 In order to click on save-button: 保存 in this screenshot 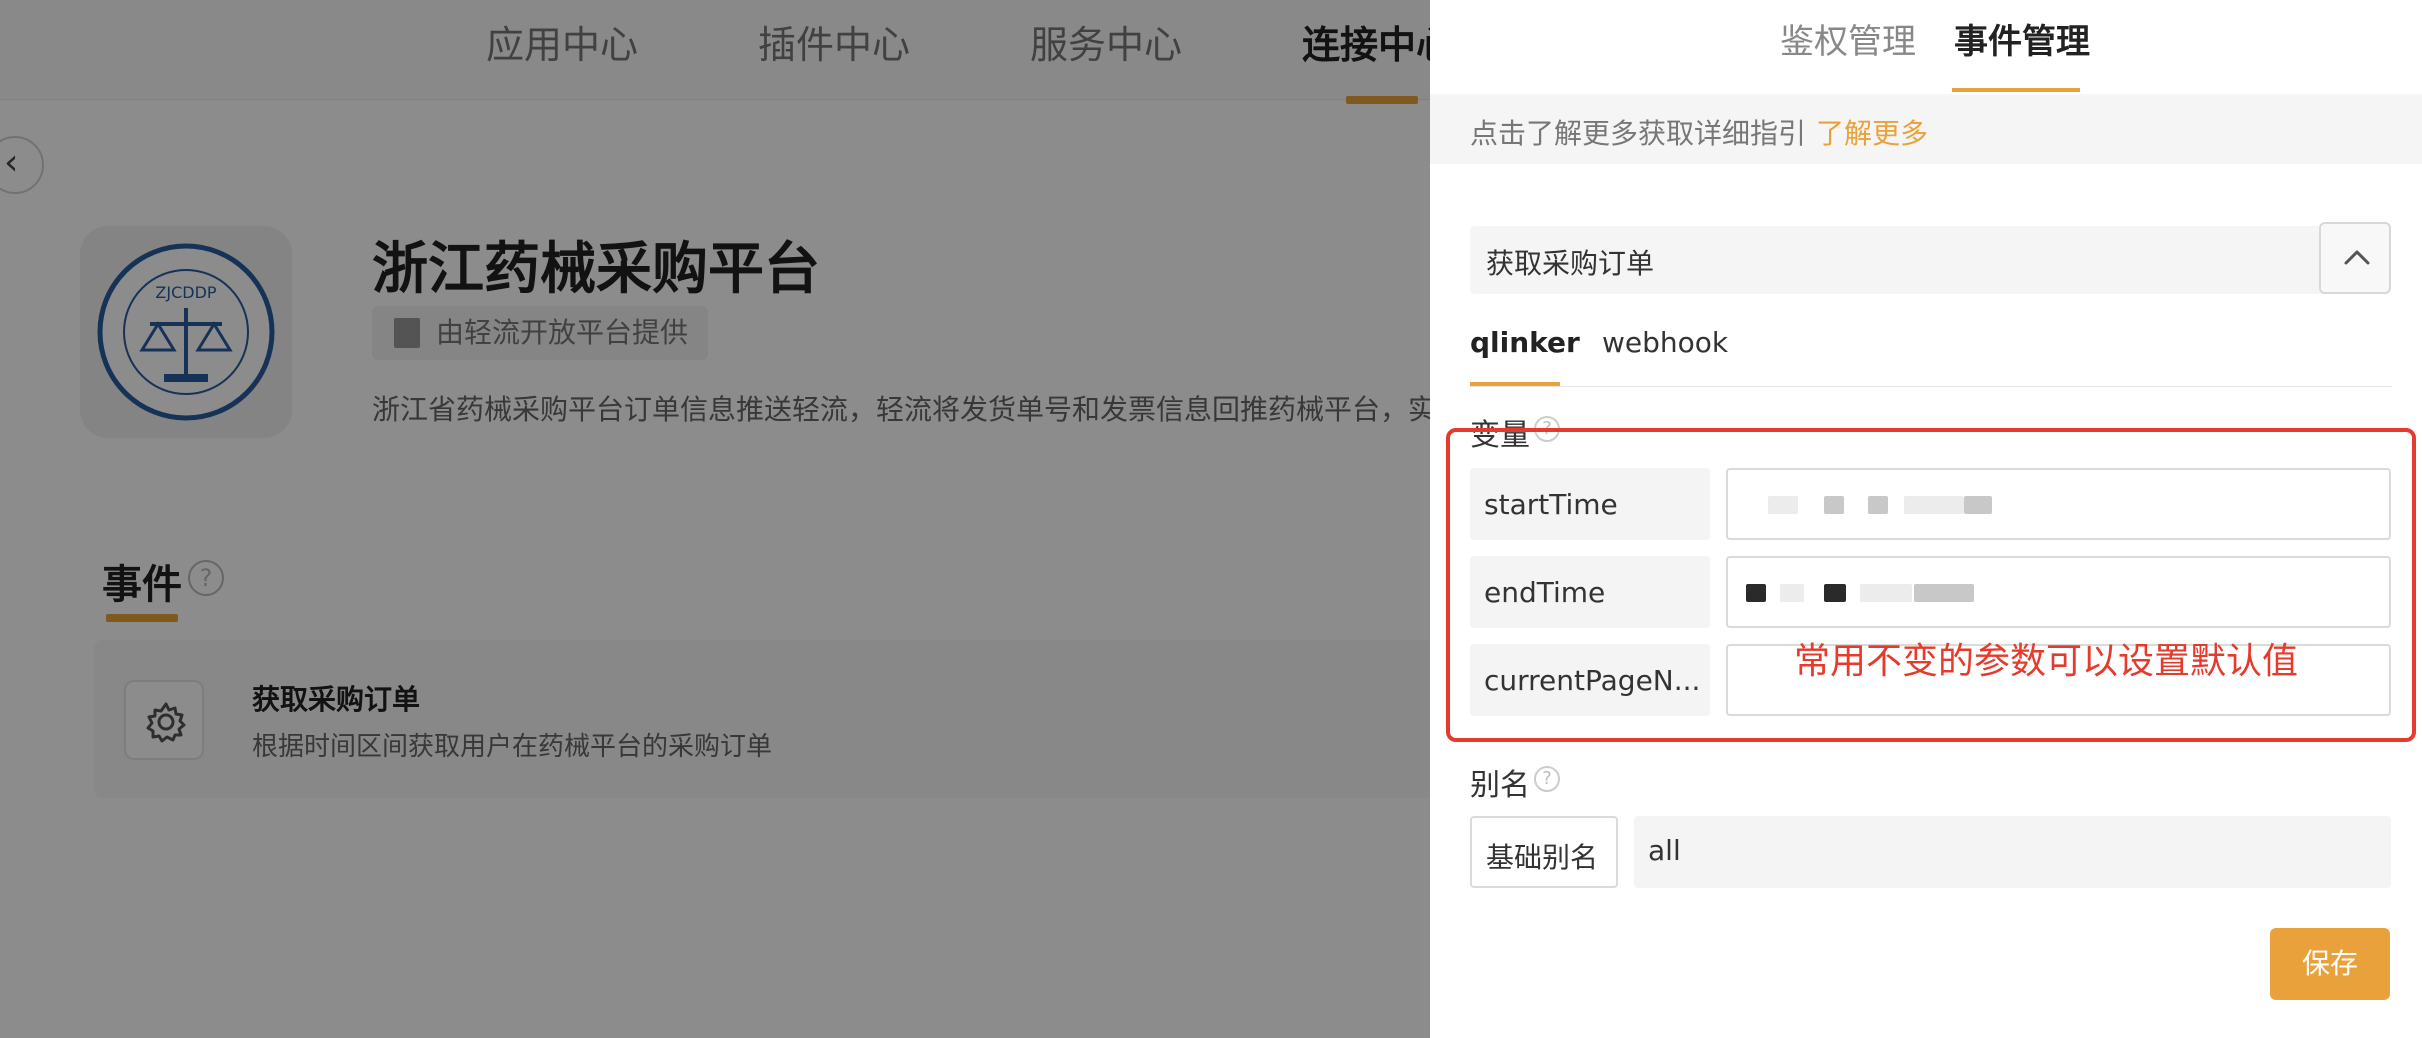, I will do `click(2330, 964)`.